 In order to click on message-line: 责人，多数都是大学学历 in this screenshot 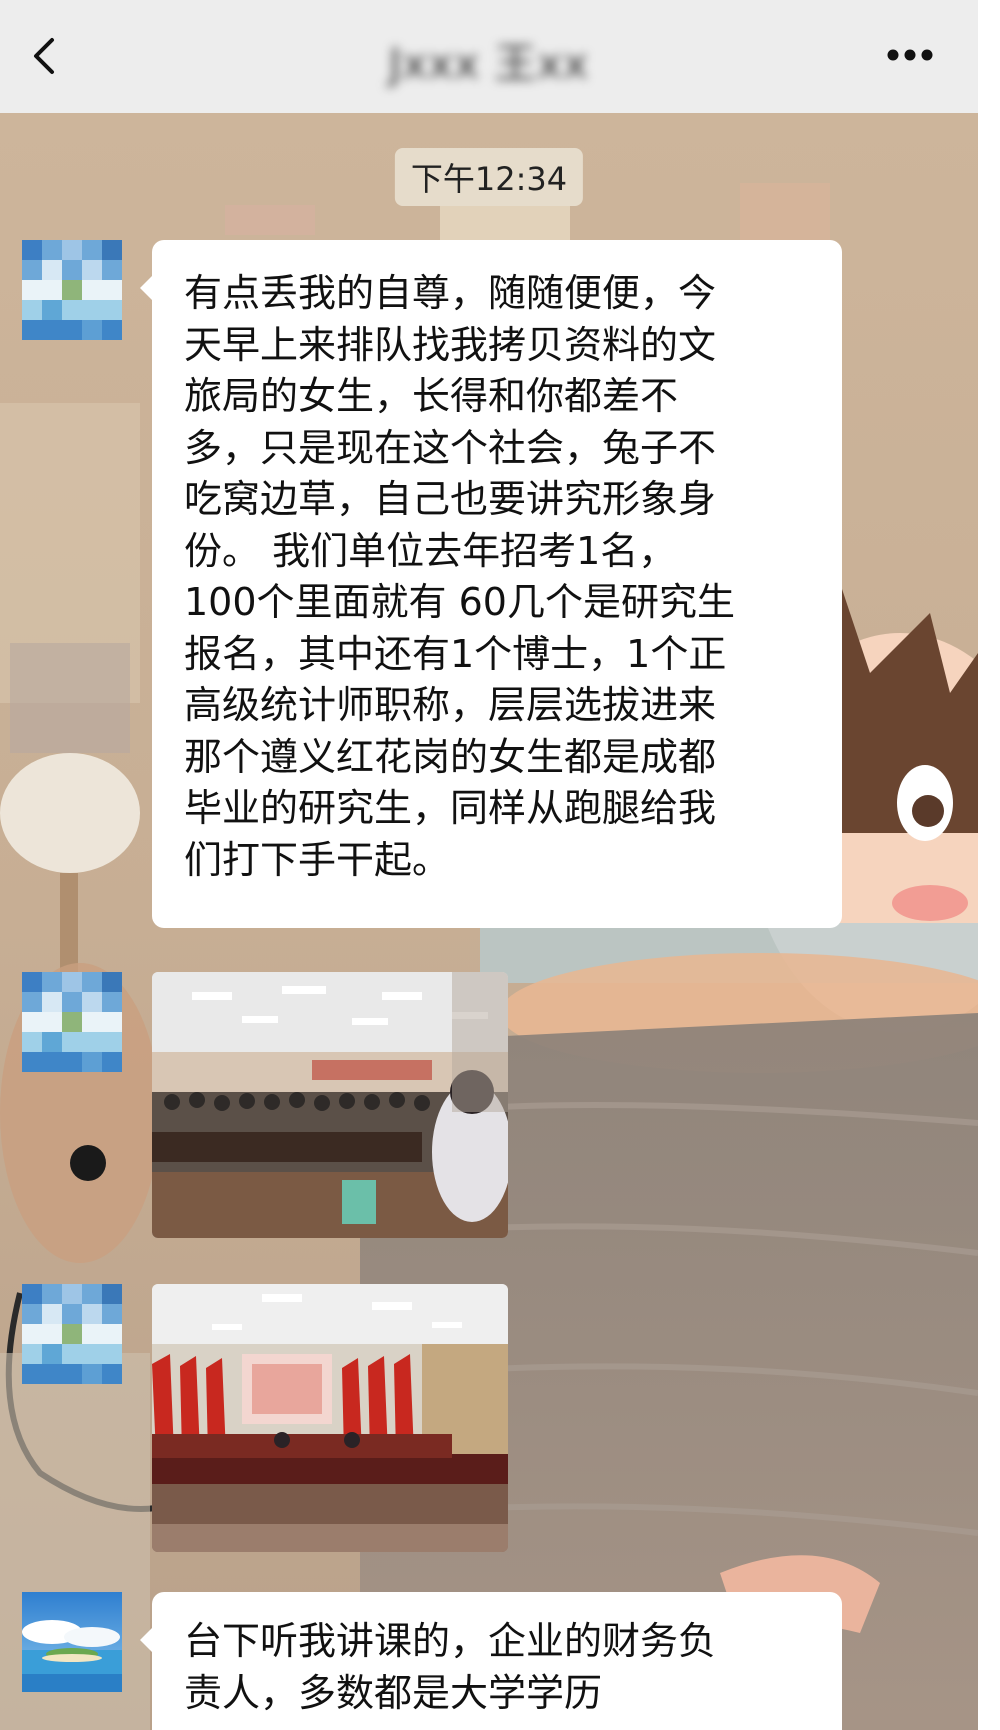, I will do `click(393, 1692)`.